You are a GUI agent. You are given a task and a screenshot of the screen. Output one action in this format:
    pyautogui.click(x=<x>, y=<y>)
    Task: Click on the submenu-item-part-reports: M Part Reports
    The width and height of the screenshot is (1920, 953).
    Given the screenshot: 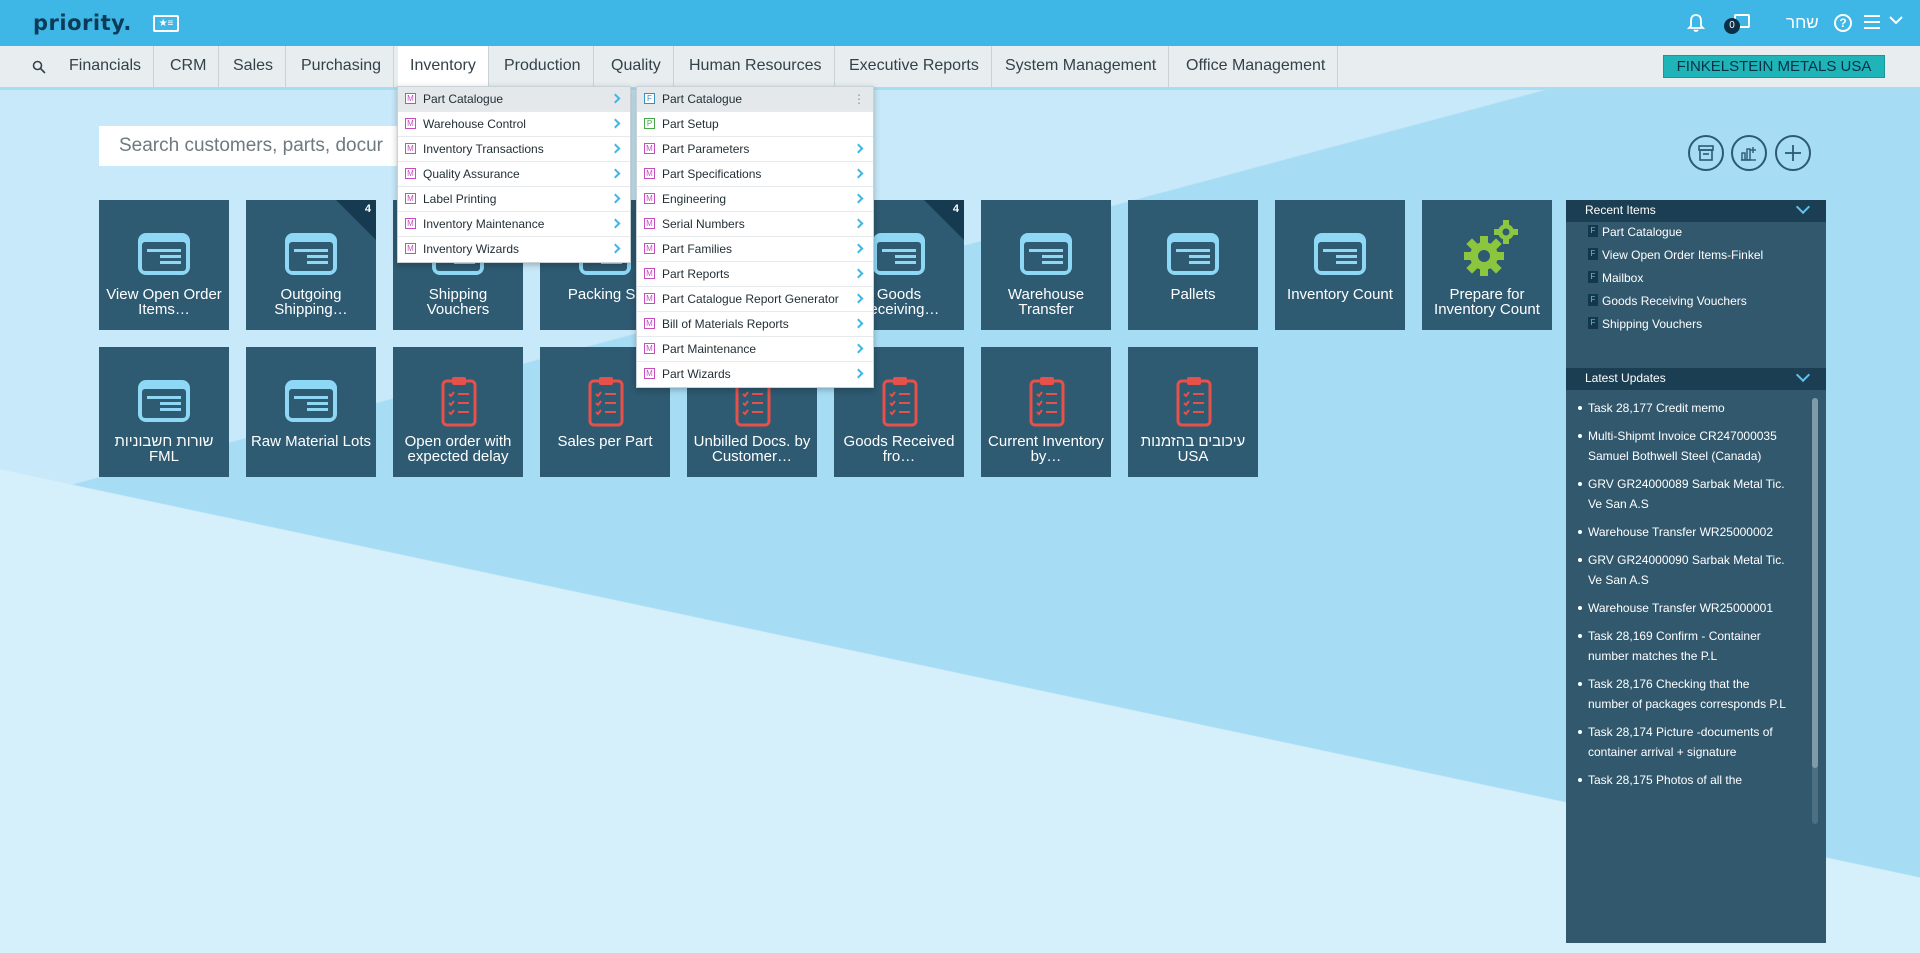 What is the action you would take?
    pyautogui.click(x=755, y=274)
    